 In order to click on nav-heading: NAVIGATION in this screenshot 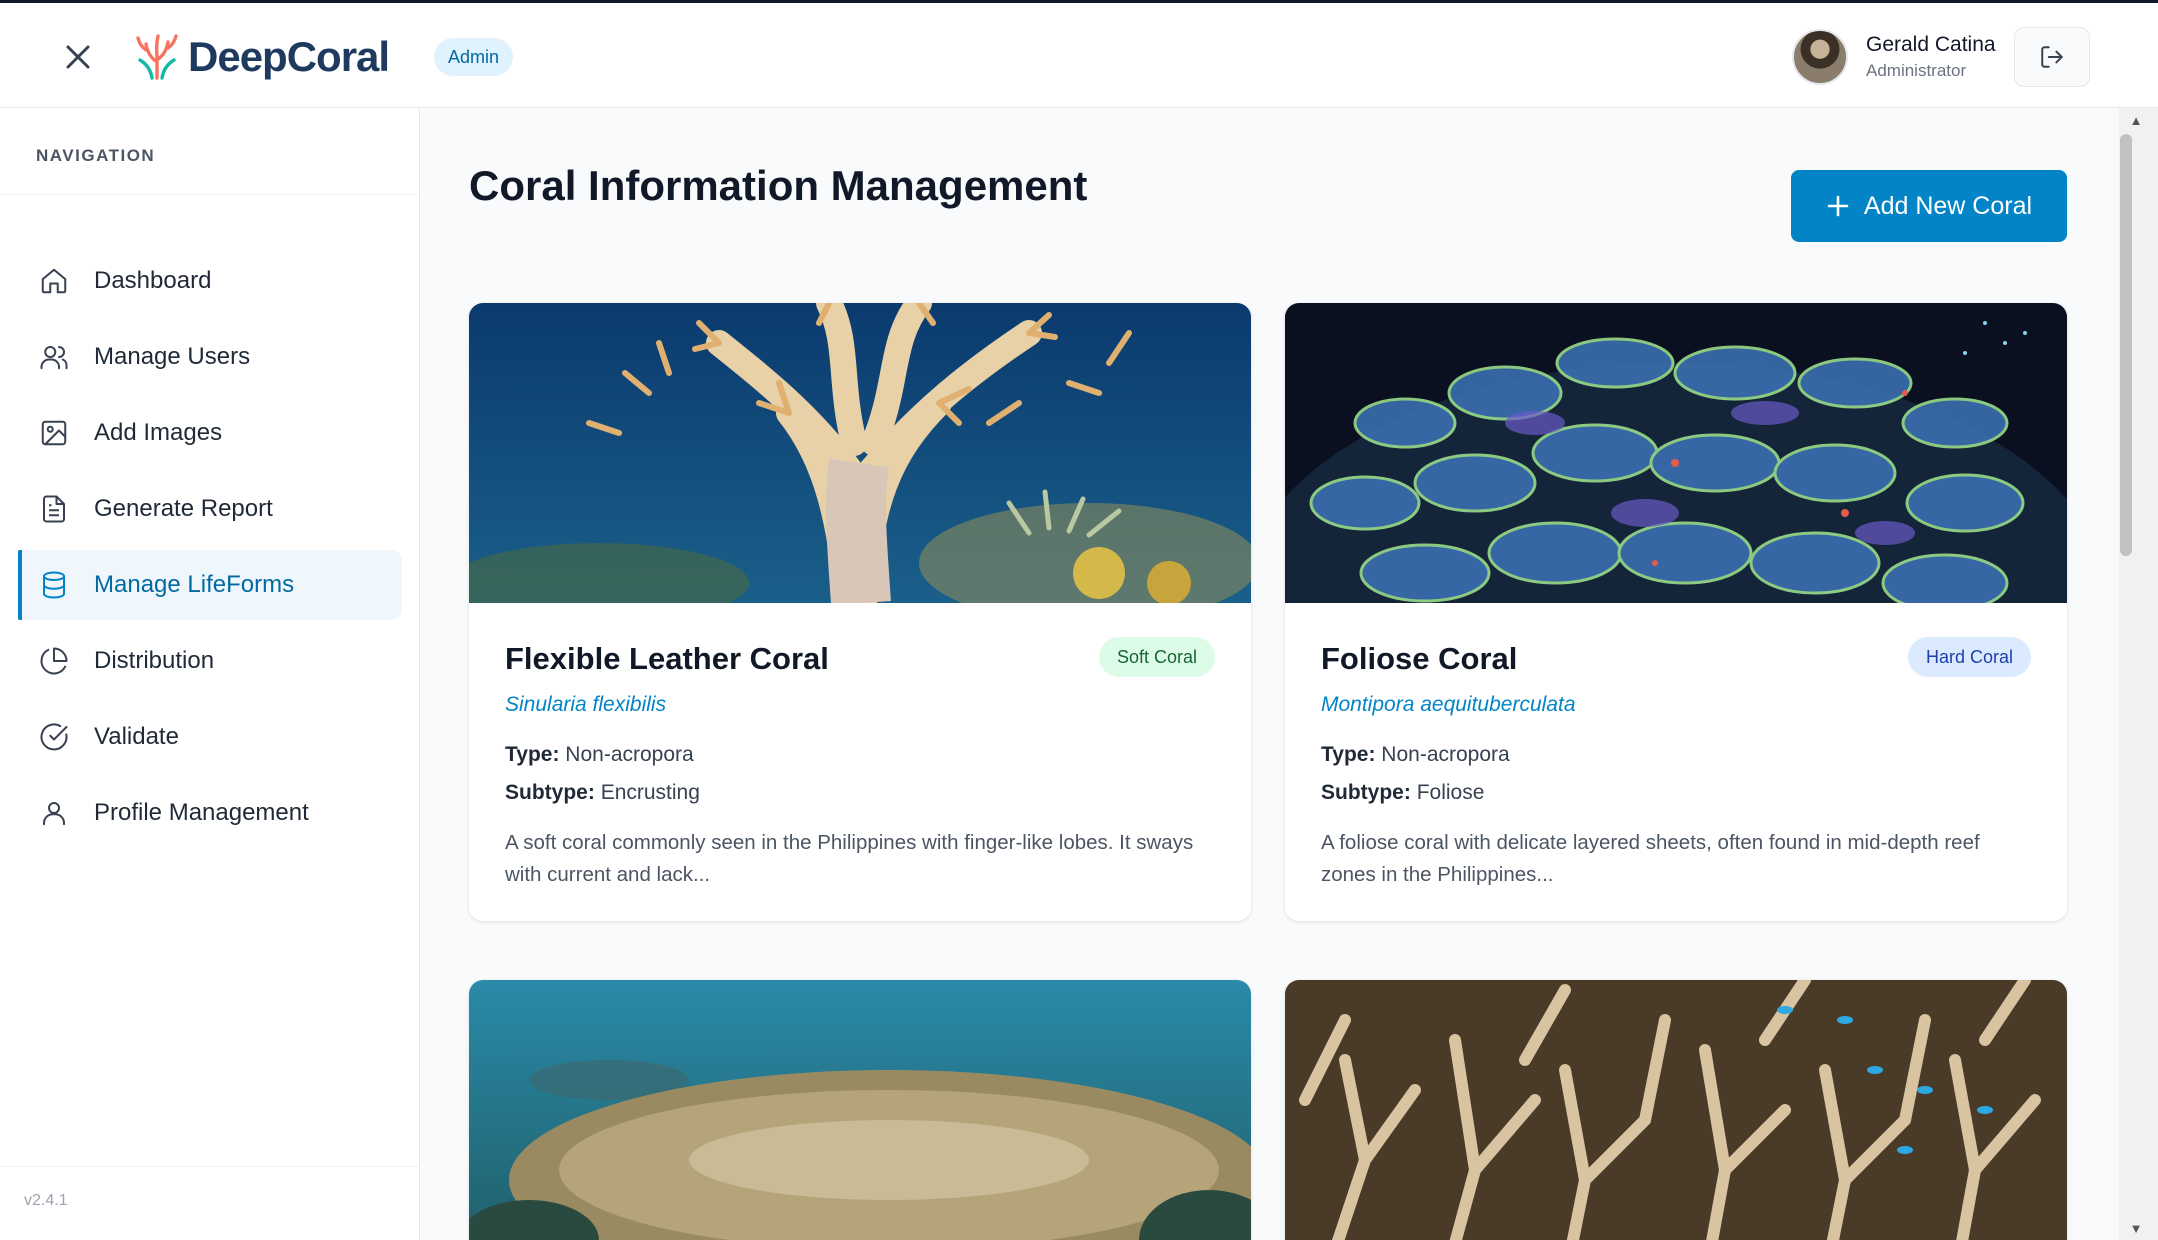, I will do `click(96, 155)`.